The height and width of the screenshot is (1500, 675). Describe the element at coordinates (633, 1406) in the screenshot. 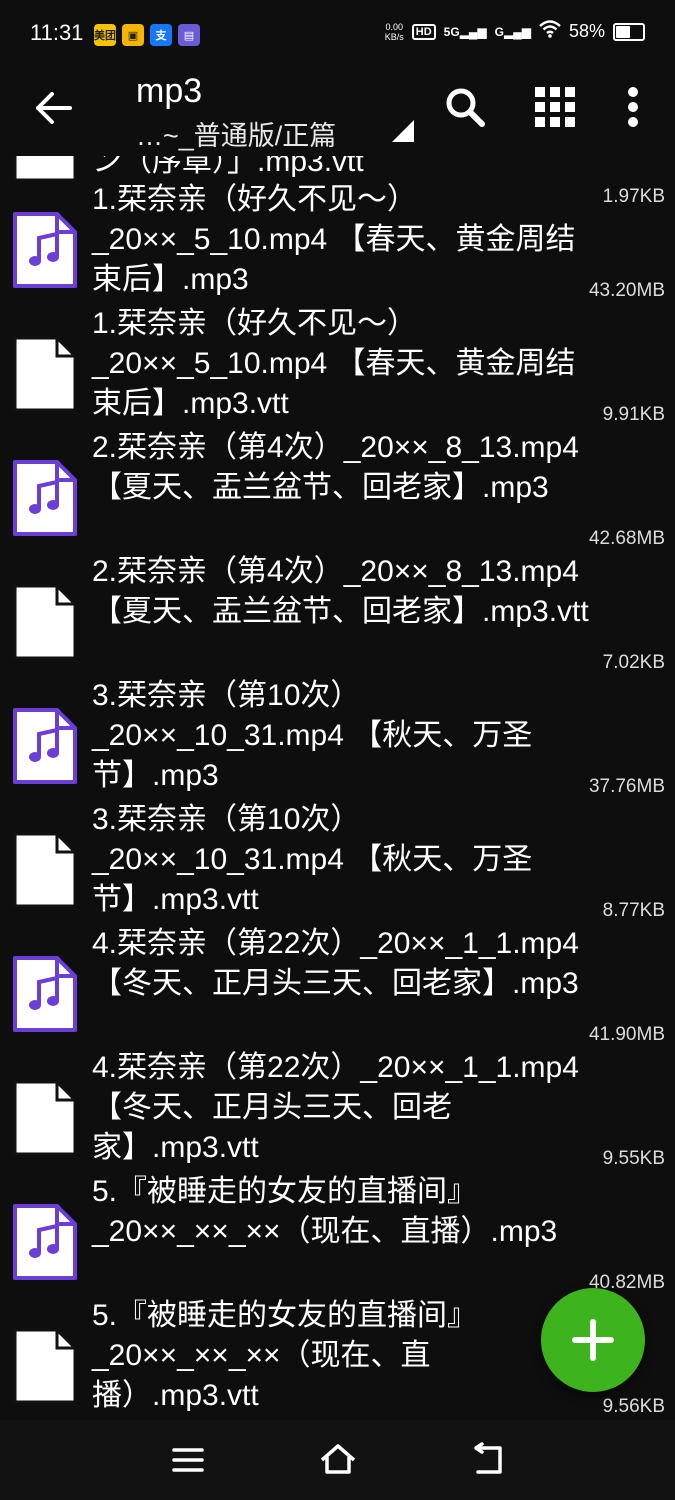

I see `file-size: 9.56KB` at that location.